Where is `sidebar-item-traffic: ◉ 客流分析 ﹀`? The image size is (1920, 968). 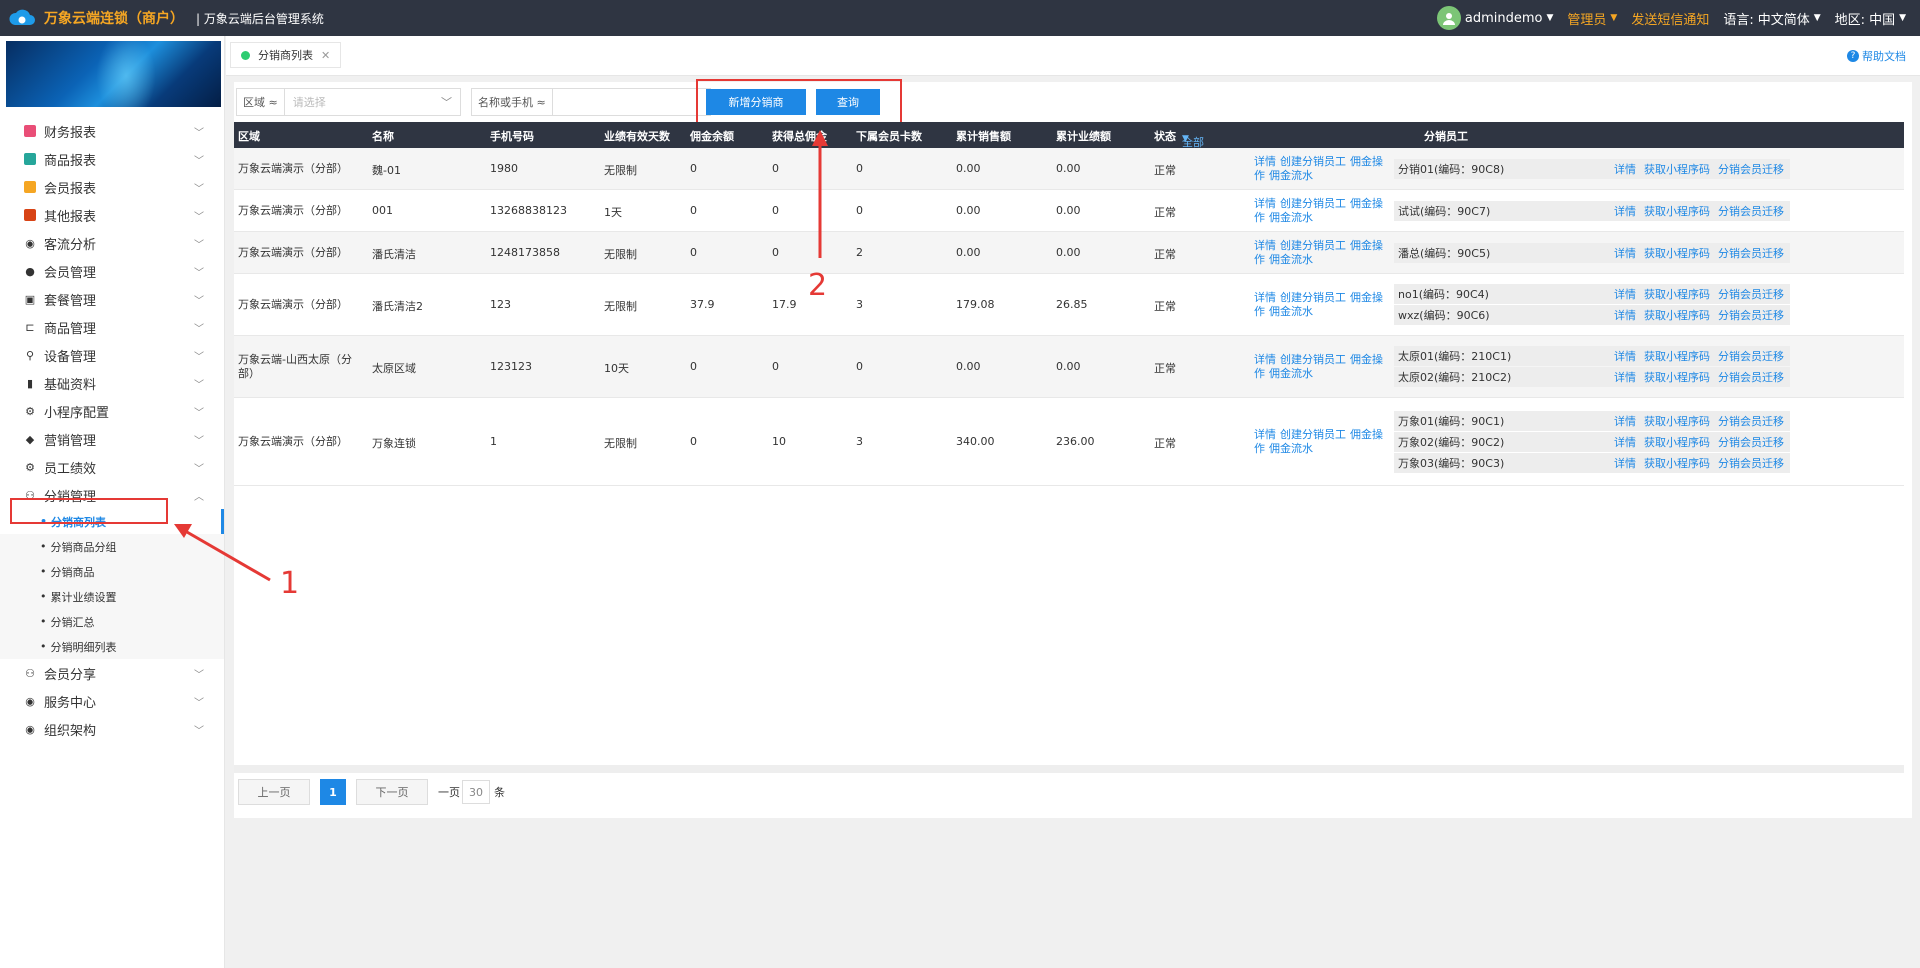
sidebar-item-traffic: ◉ 客流分析 ﹀ is located at coordinates (112, 243).